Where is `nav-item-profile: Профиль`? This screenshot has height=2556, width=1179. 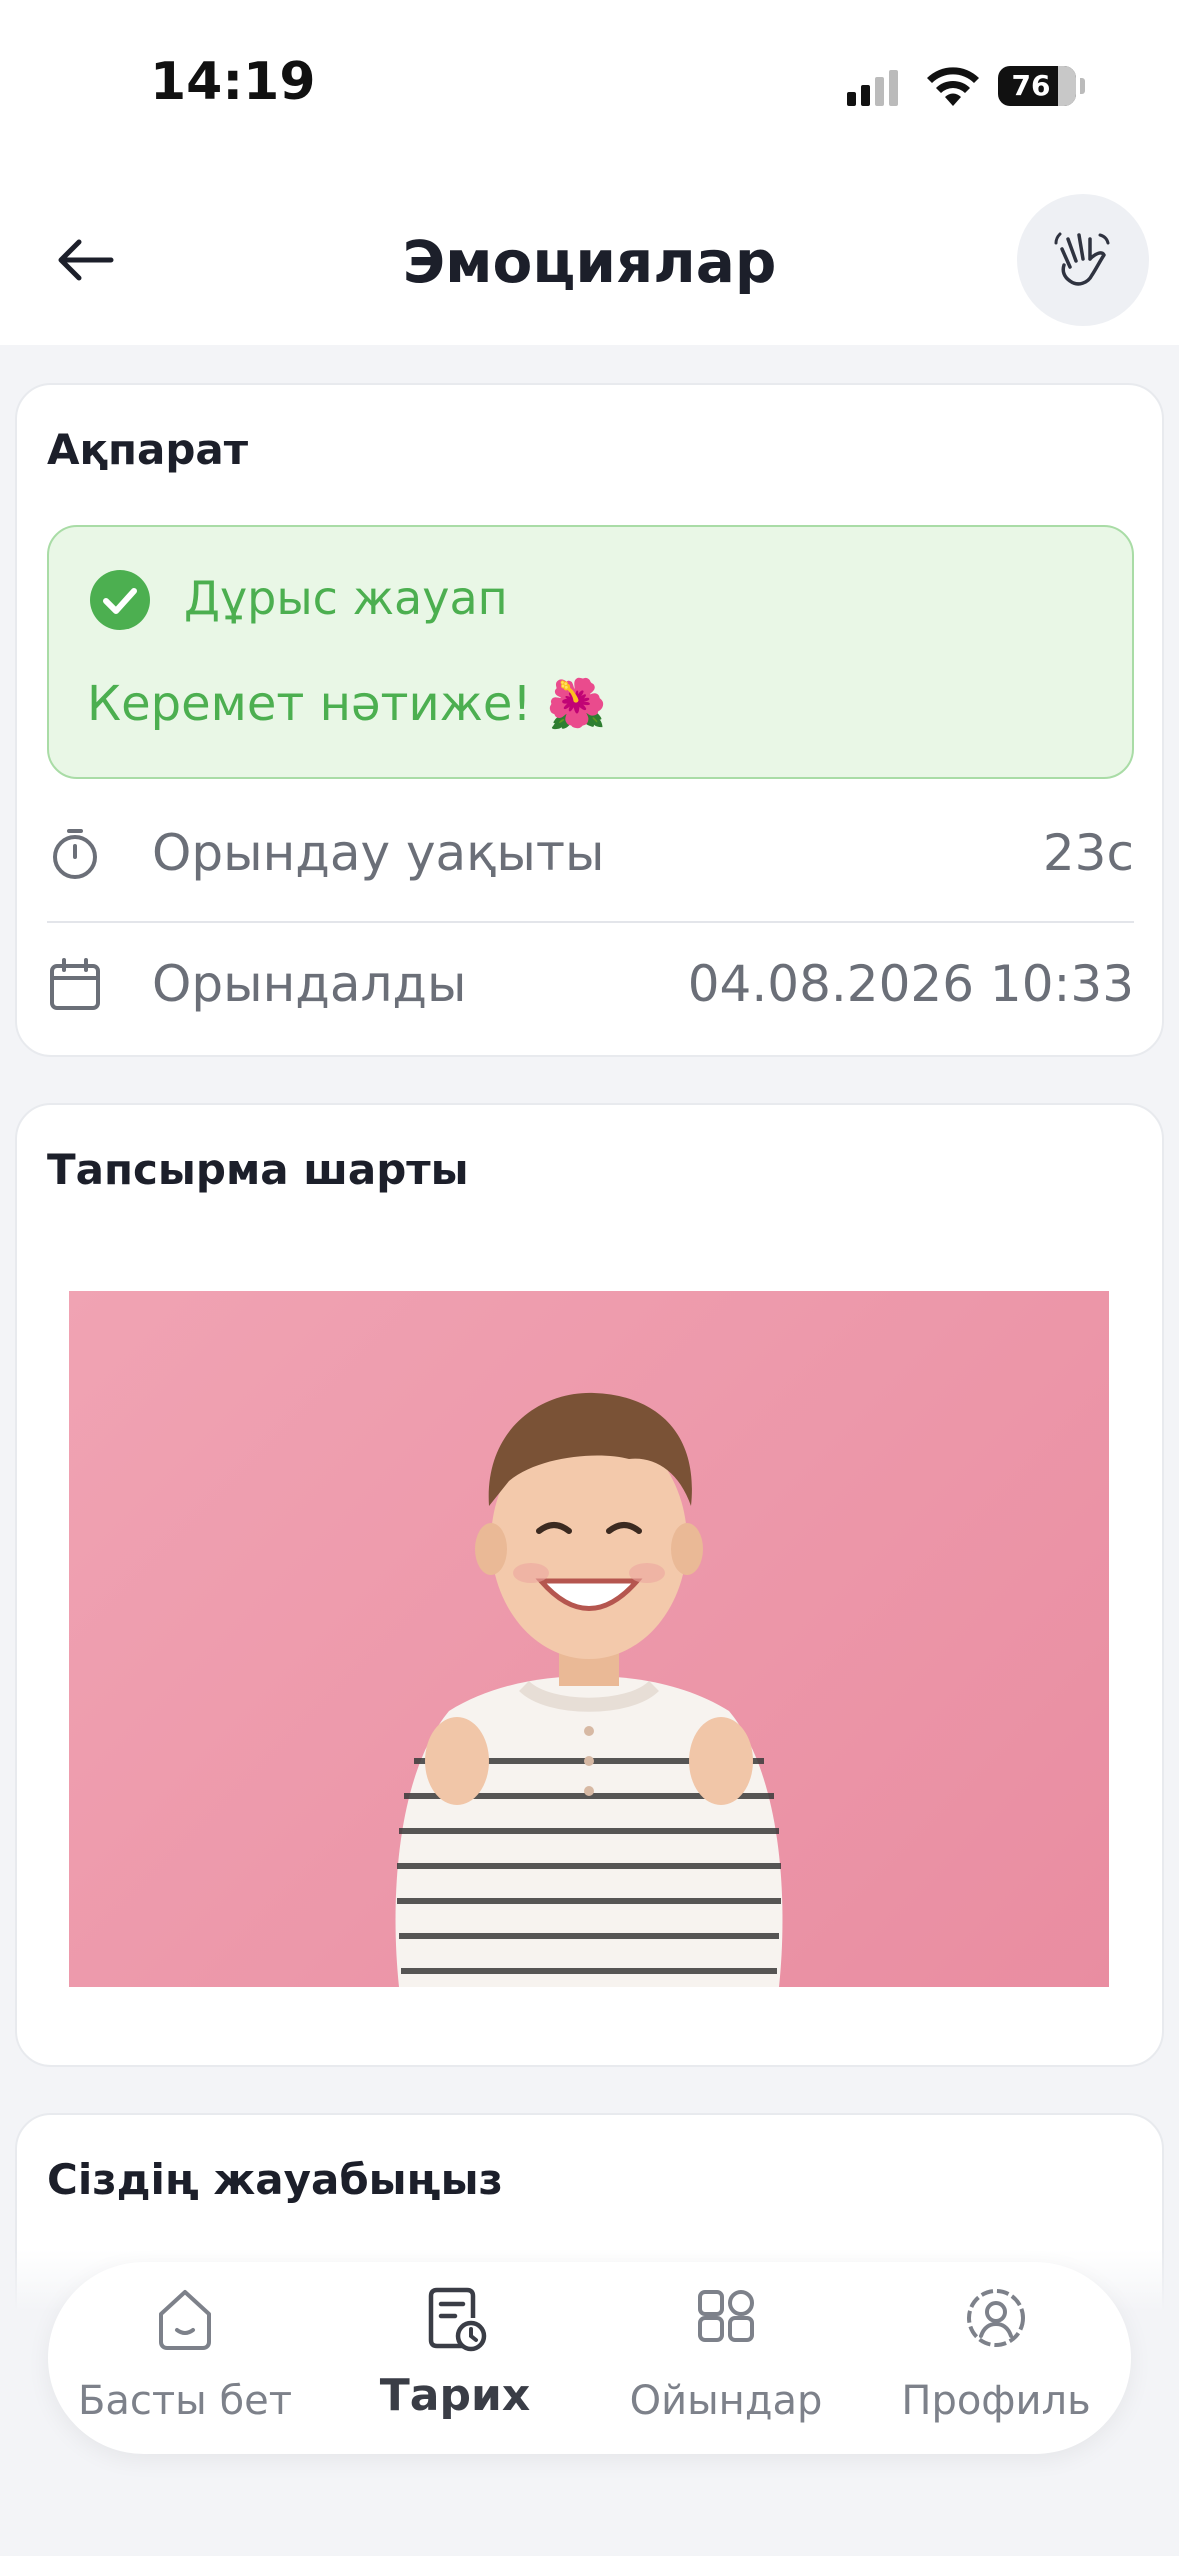 nav-item-profile: Профиль is located at coordinates (996, 2358).